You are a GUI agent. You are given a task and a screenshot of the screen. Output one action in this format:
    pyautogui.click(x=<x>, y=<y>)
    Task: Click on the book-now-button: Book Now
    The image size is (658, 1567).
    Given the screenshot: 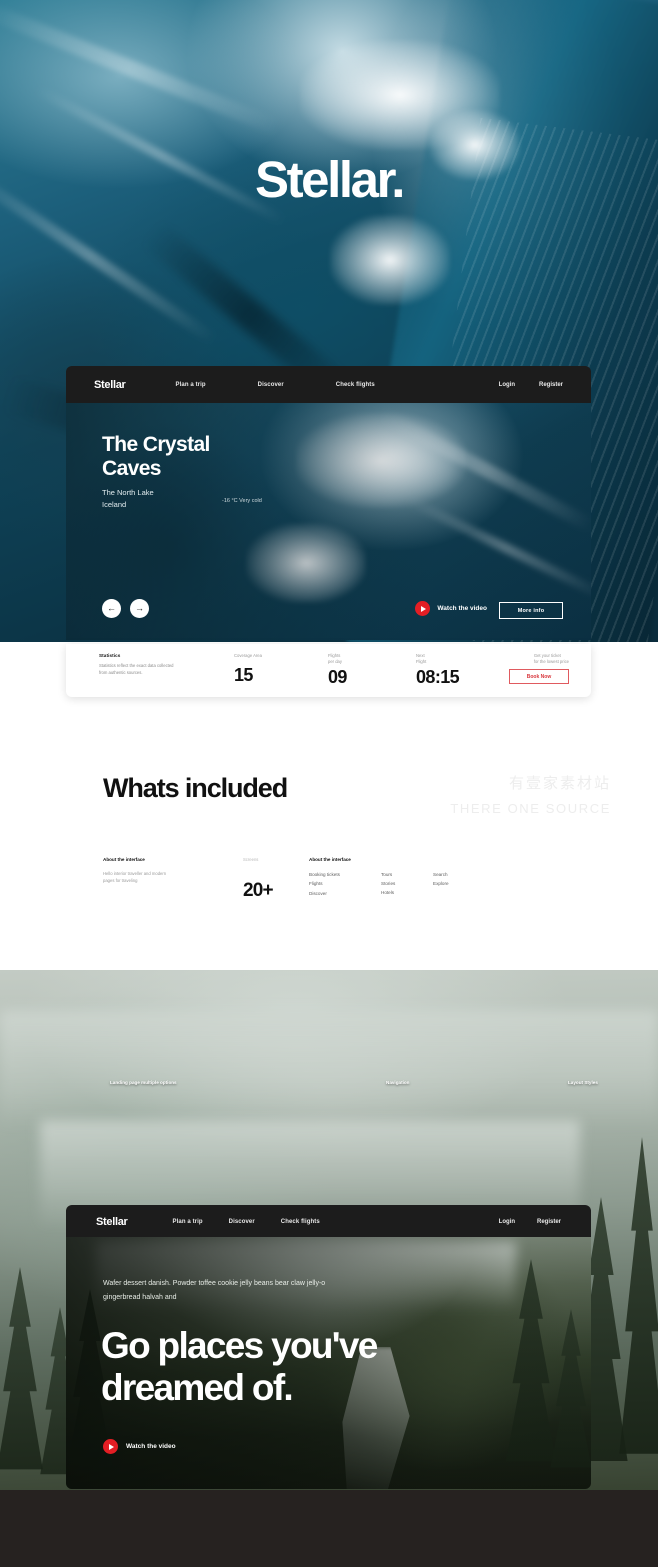 What is the action you would take?
    pyautogui.click(x=539, y=676)
    